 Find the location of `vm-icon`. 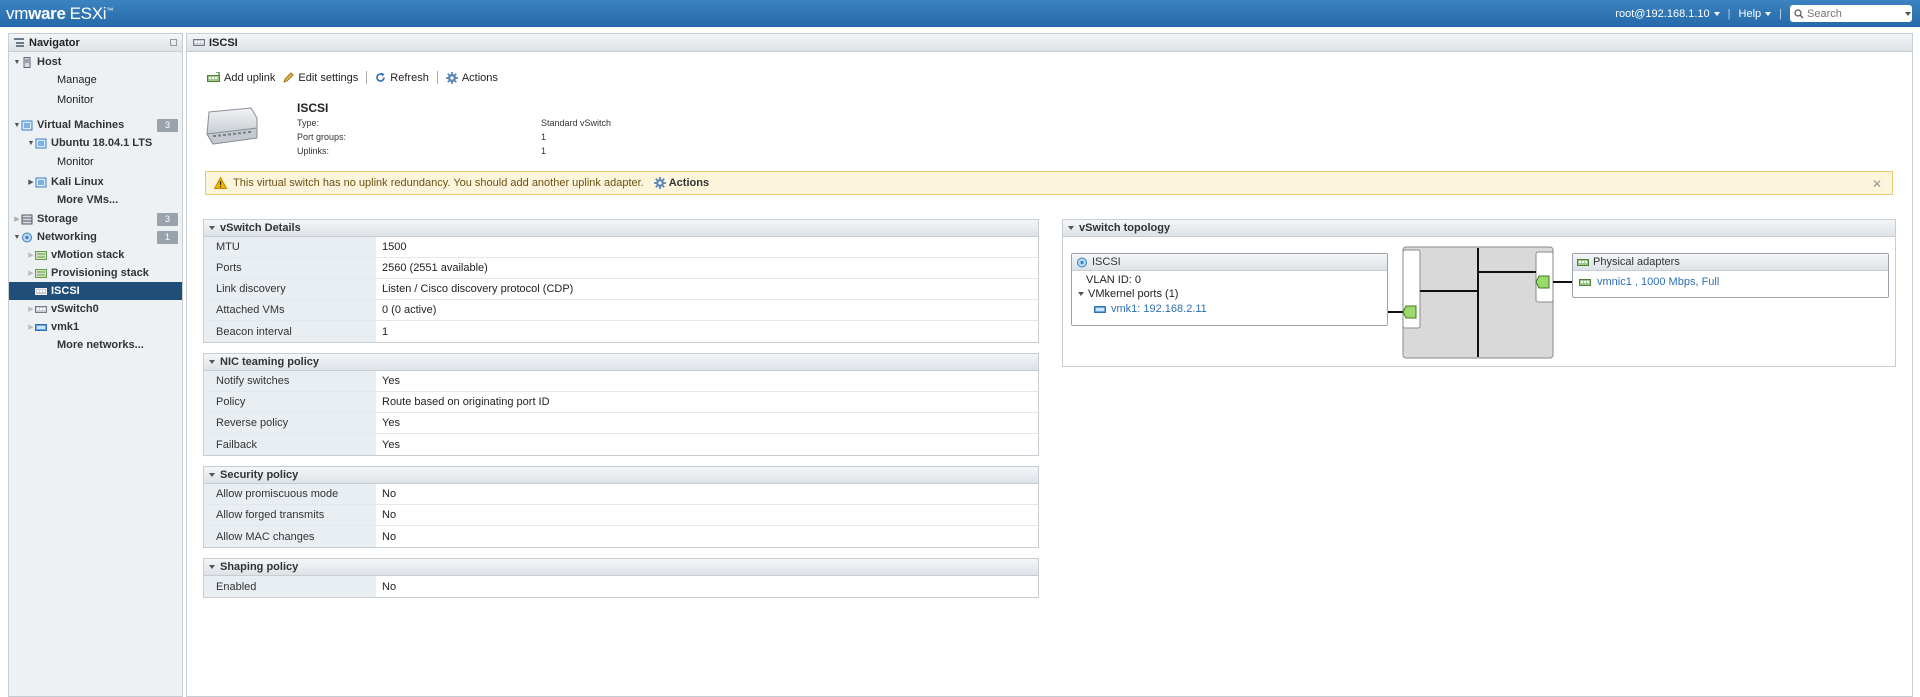

vm-icon is located at coordinates (41, 182).